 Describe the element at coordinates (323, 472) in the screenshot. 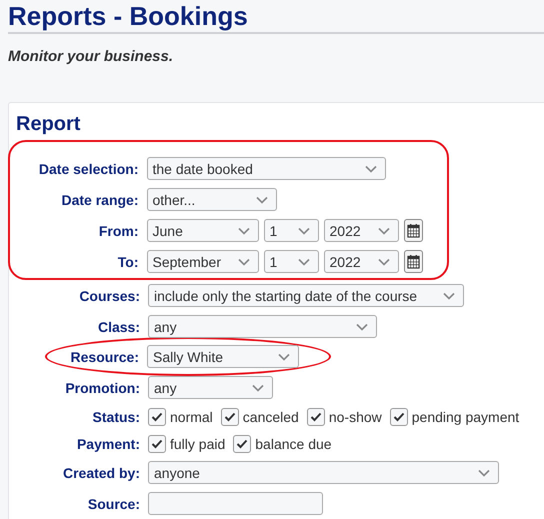

I see `dropdown: anyone` at that location.